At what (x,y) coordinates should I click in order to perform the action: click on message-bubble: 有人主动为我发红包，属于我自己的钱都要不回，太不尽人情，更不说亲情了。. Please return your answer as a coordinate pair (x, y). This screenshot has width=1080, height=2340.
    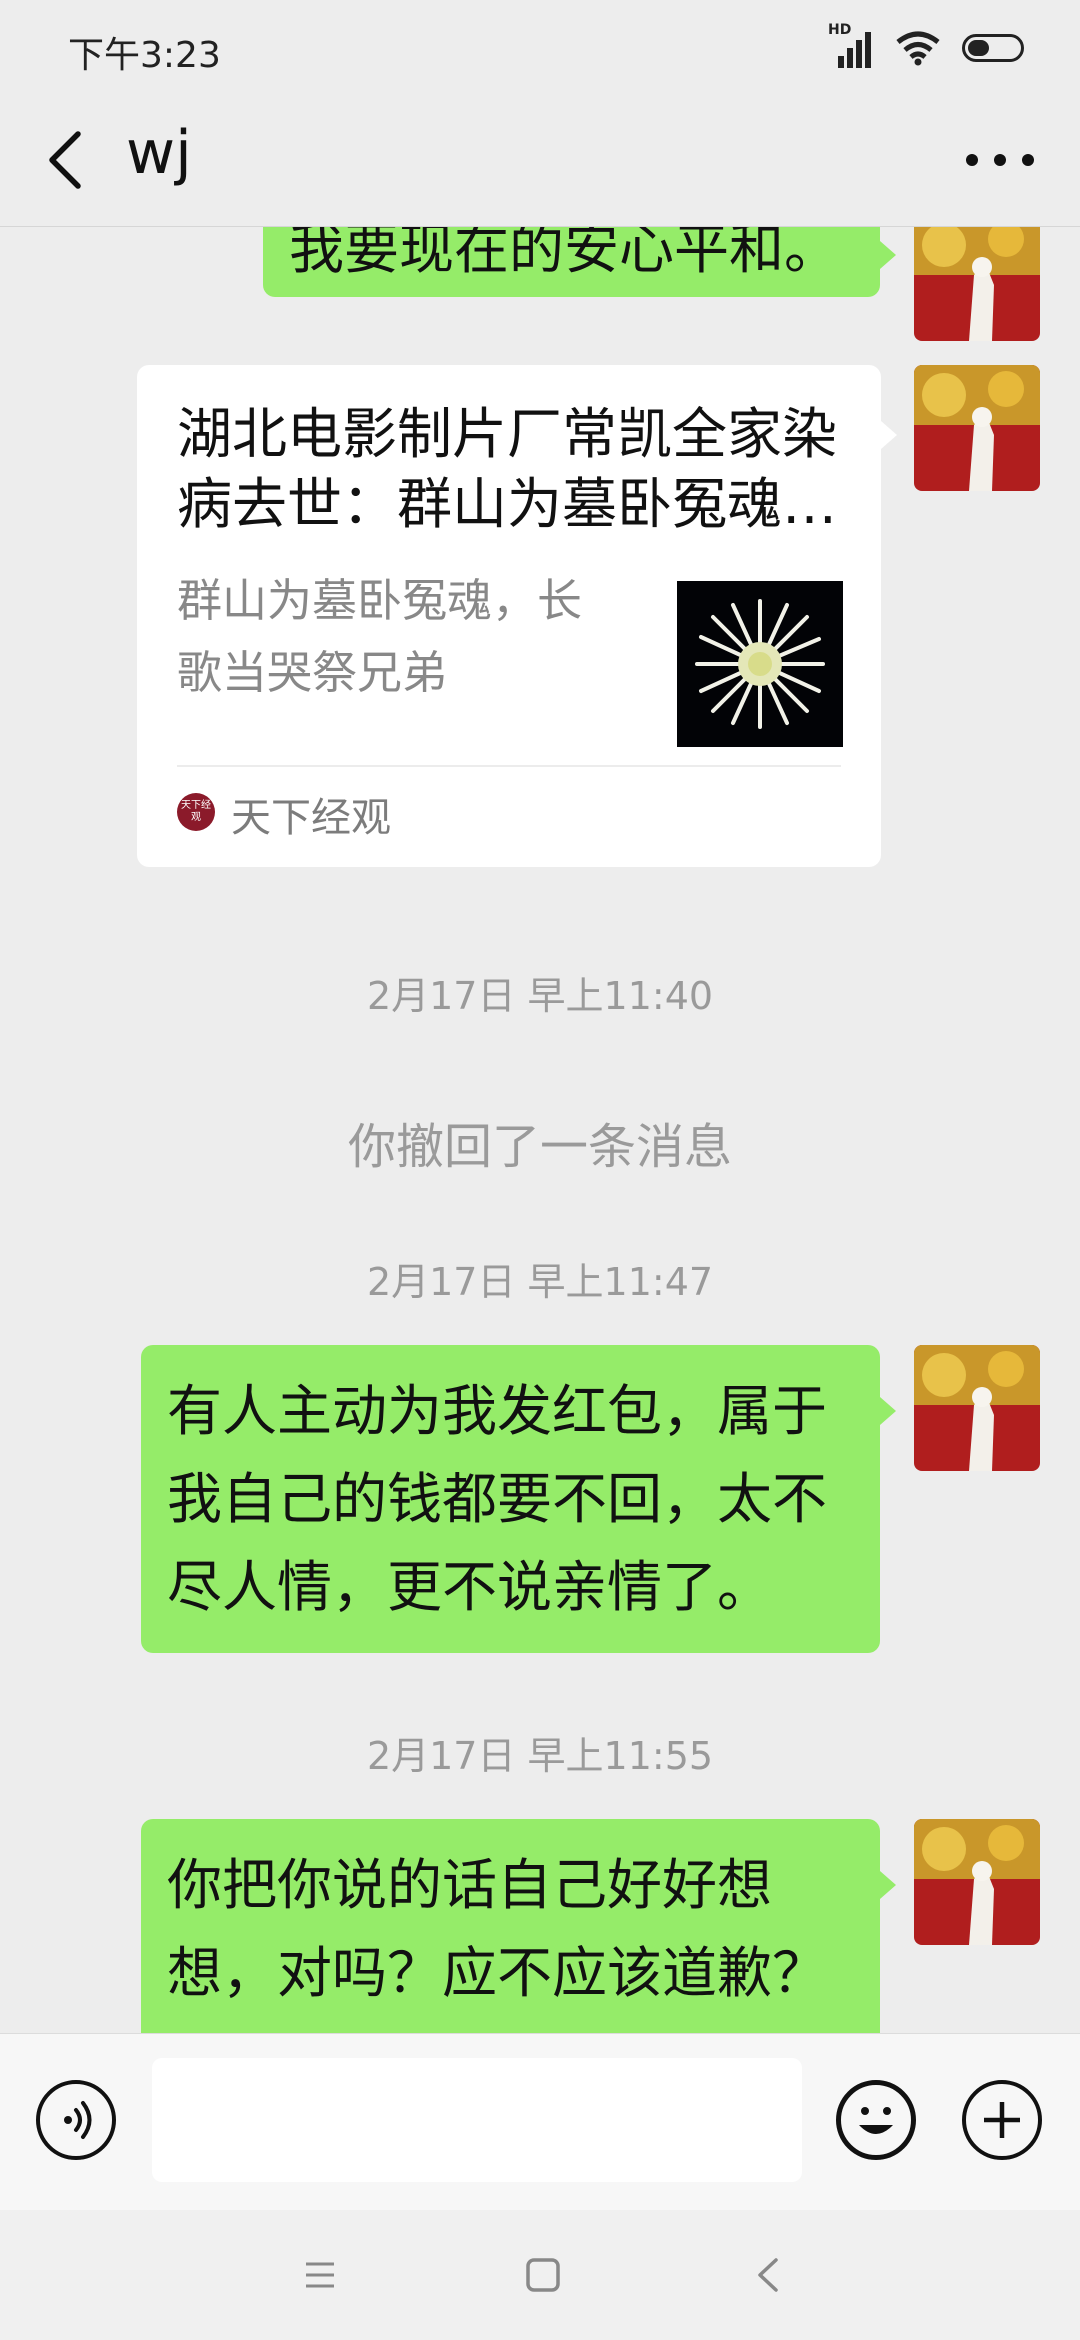
    Looking at the image, I should click on (510, 1499).